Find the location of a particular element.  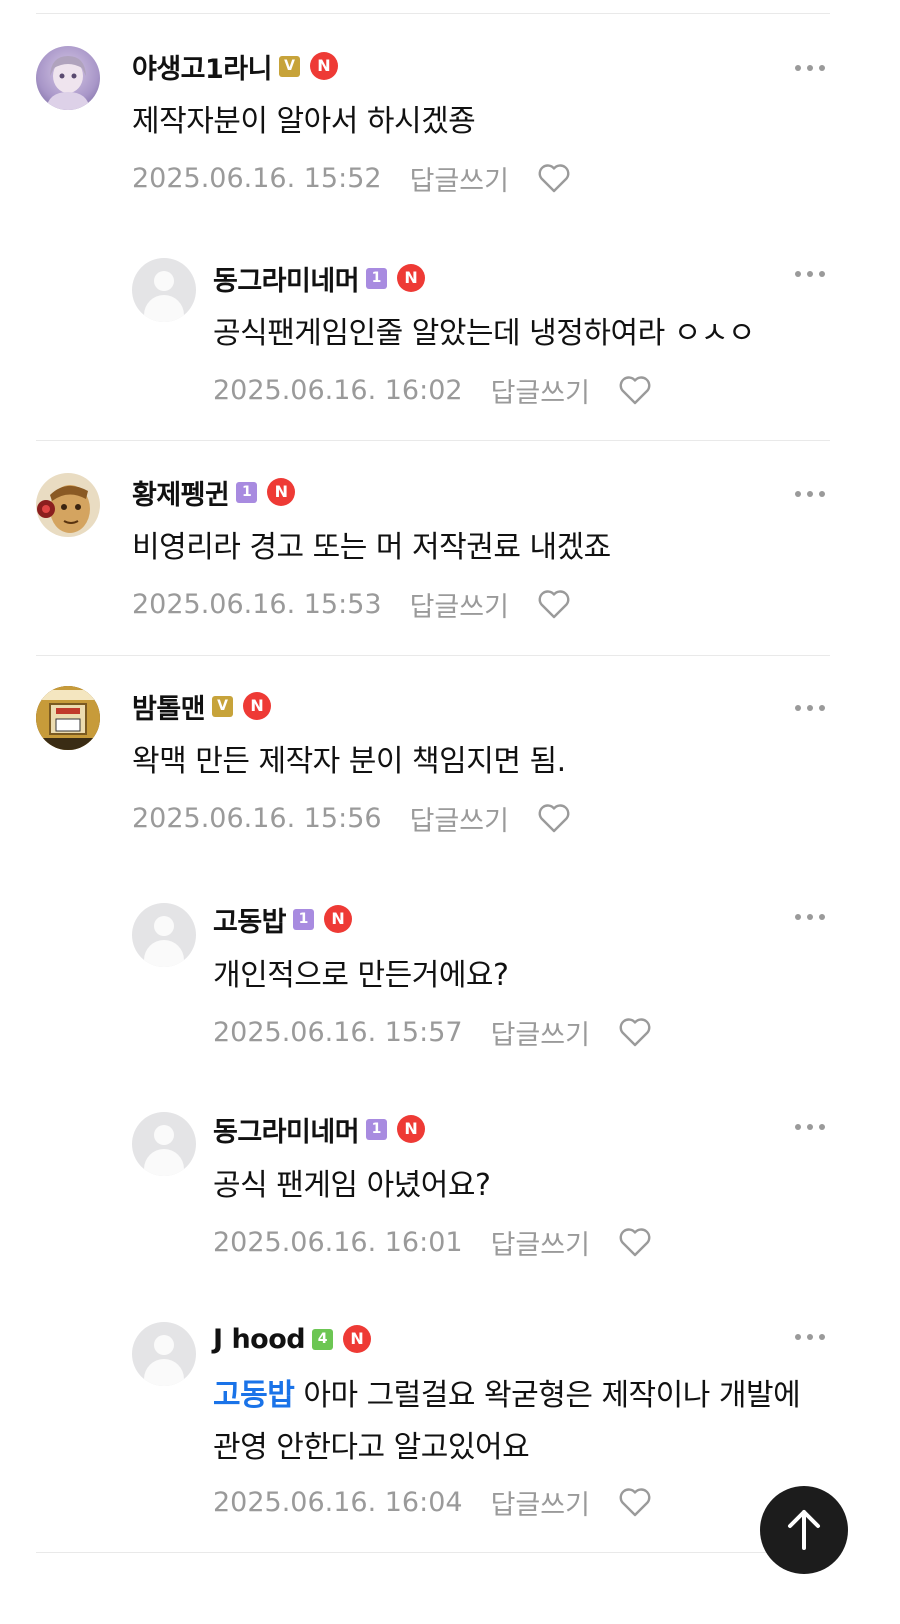

comment-text: 아마 그럴걸요 왁굳형은 제작이나 개발에 관영 안한다고 알고있어요 is located at coordinates (507, 1421).